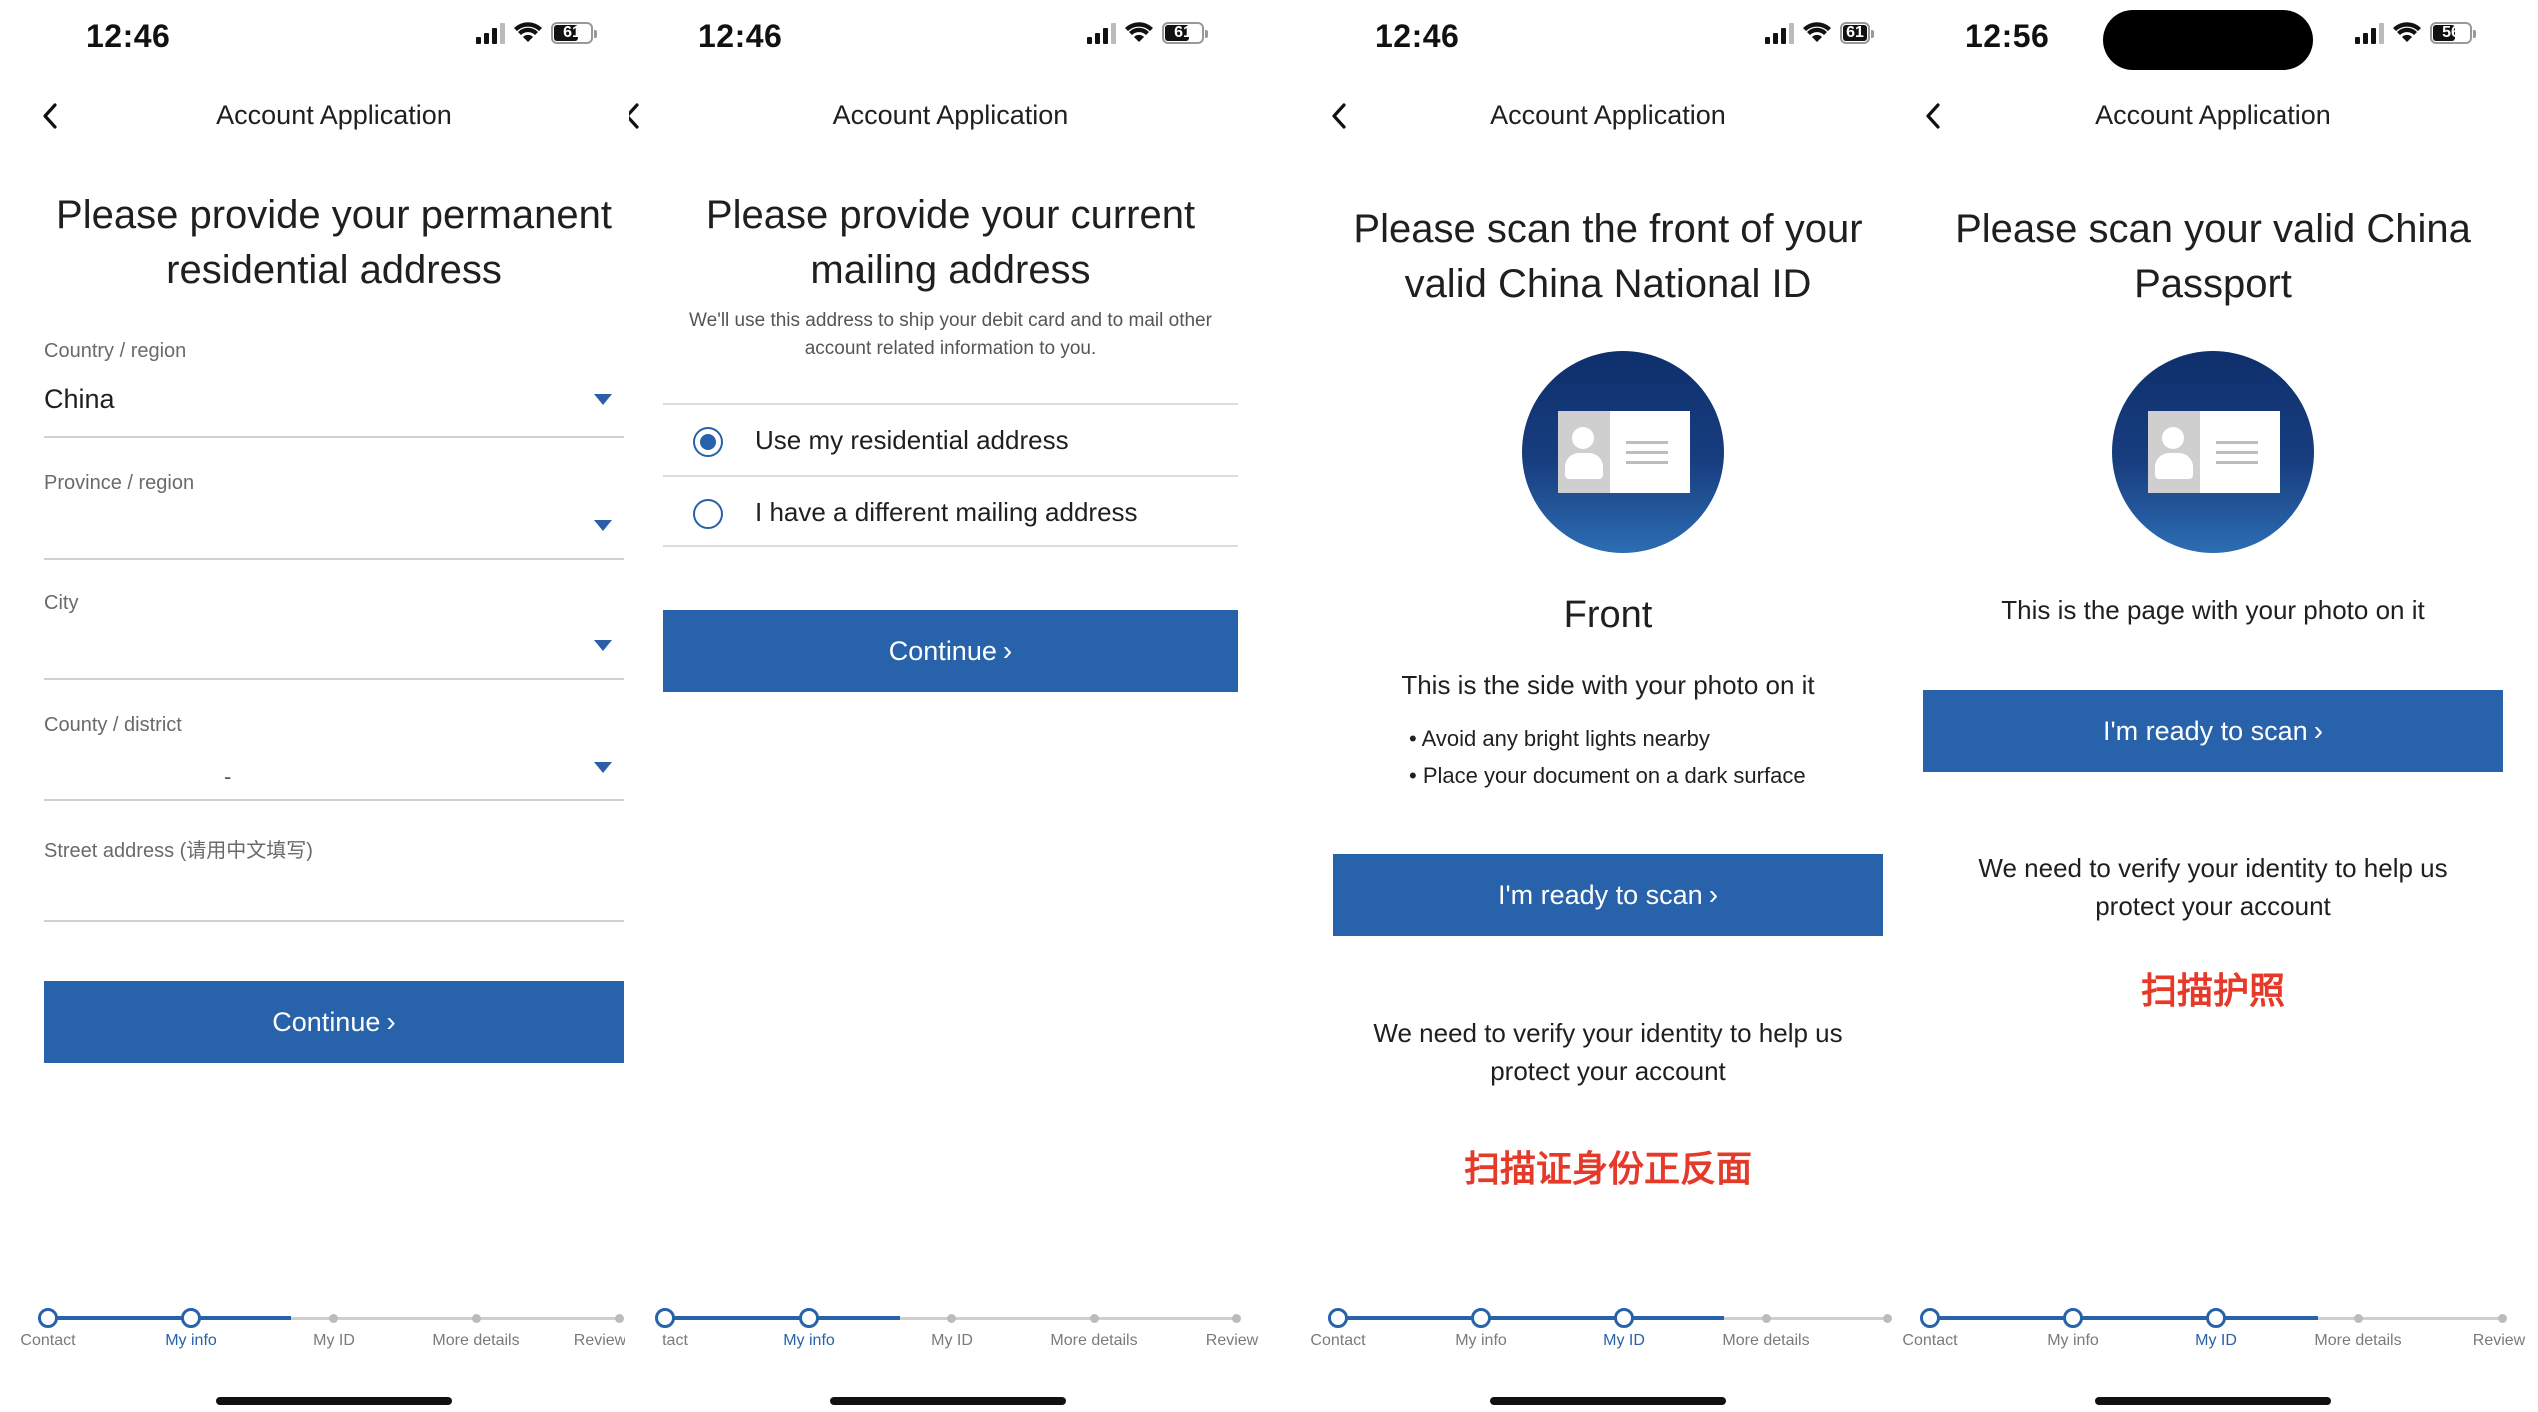  Describe the element at coordinates (942, 42) in the screenshot. I see `status-bar: 12:46 61` at that location.